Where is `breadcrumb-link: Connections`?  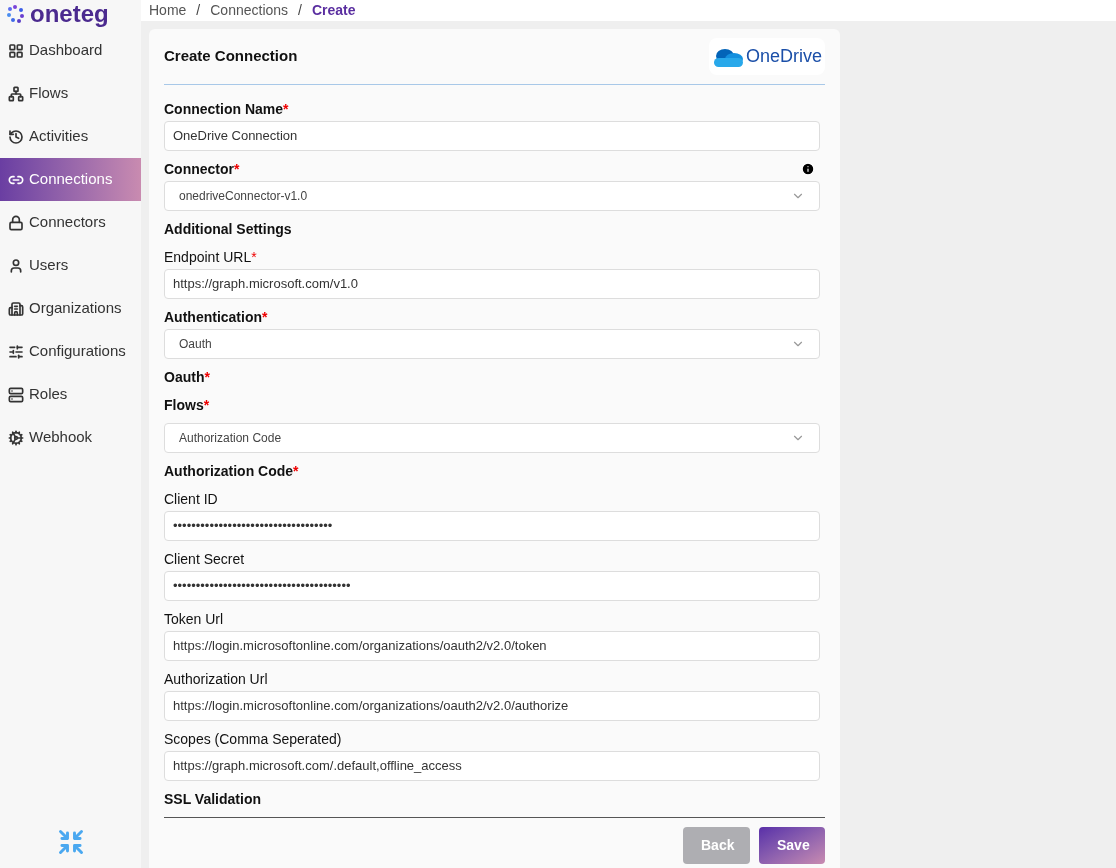
breadcrumb-link: Connections is located at coordinates (249, 10).